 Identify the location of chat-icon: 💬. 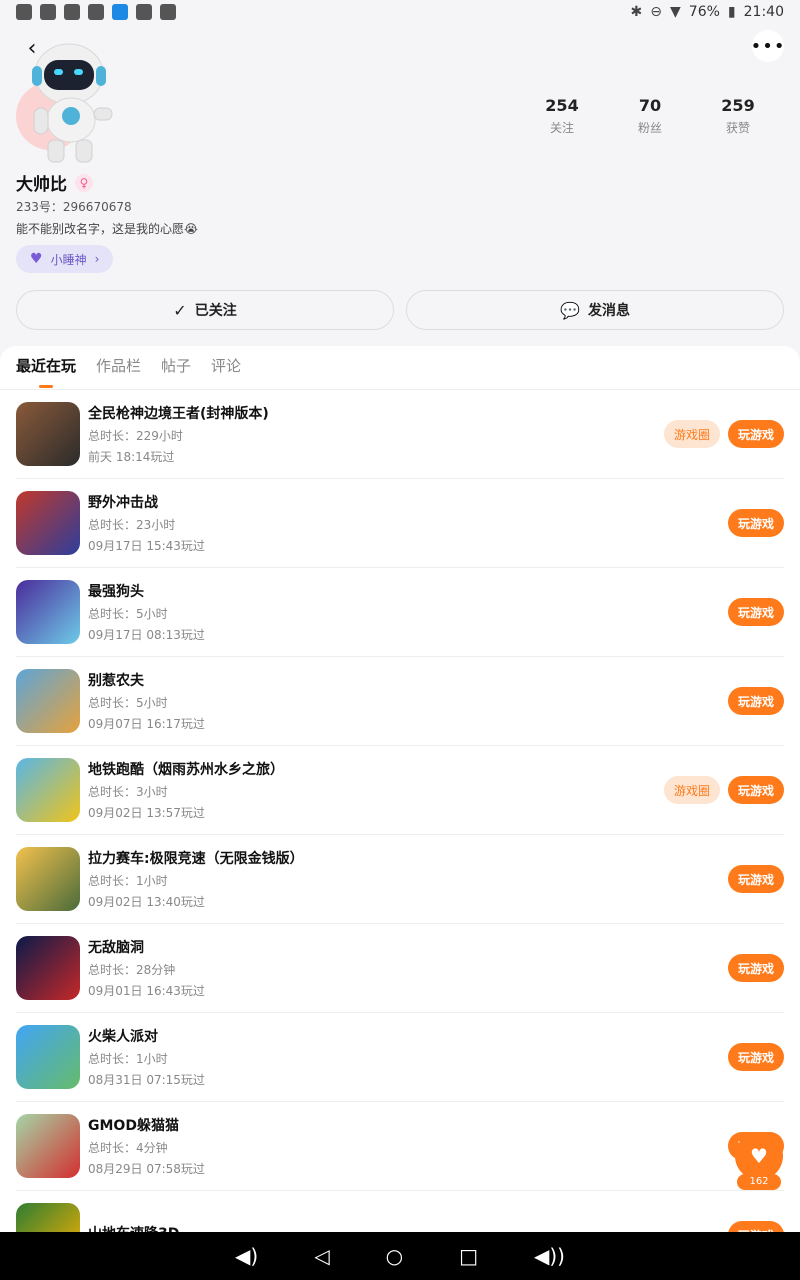
(570, 310).